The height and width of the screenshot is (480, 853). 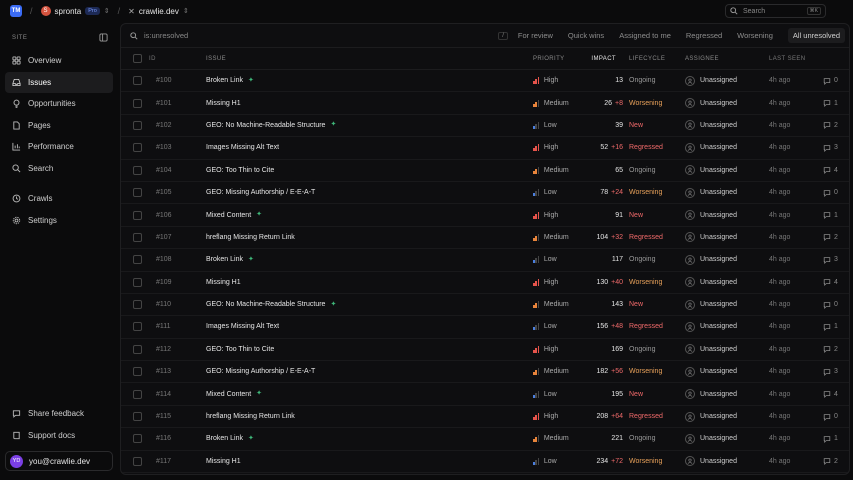 I want to click on select-all-checkbox, so click(x=137, y=58).